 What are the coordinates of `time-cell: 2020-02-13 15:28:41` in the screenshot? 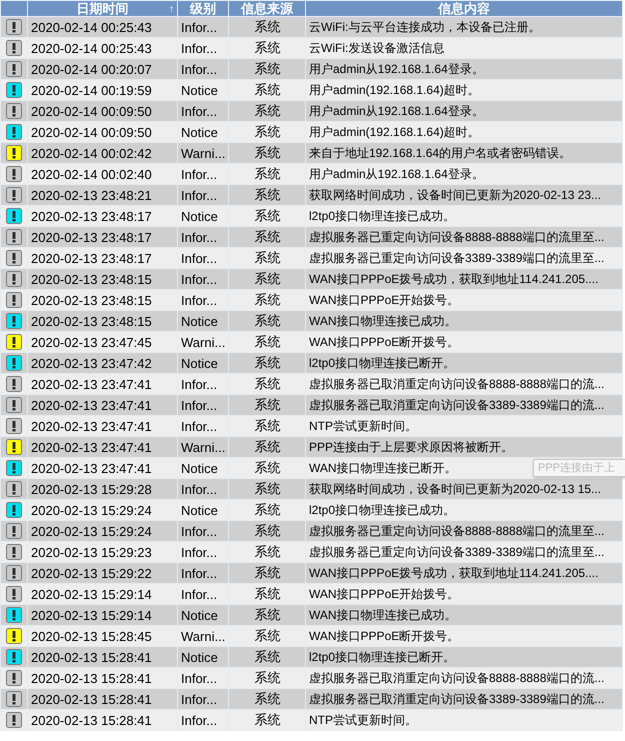 It's located at (103, 720).